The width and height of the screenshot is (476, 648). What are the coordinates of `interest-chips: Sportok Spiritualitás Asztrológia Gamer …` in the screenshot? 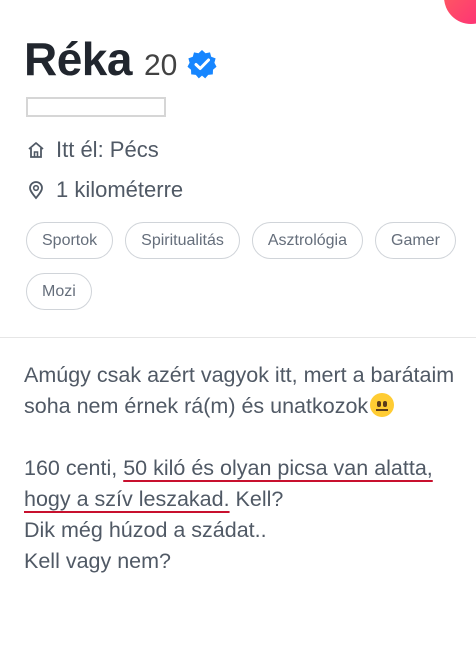 It's located at (241, 266).